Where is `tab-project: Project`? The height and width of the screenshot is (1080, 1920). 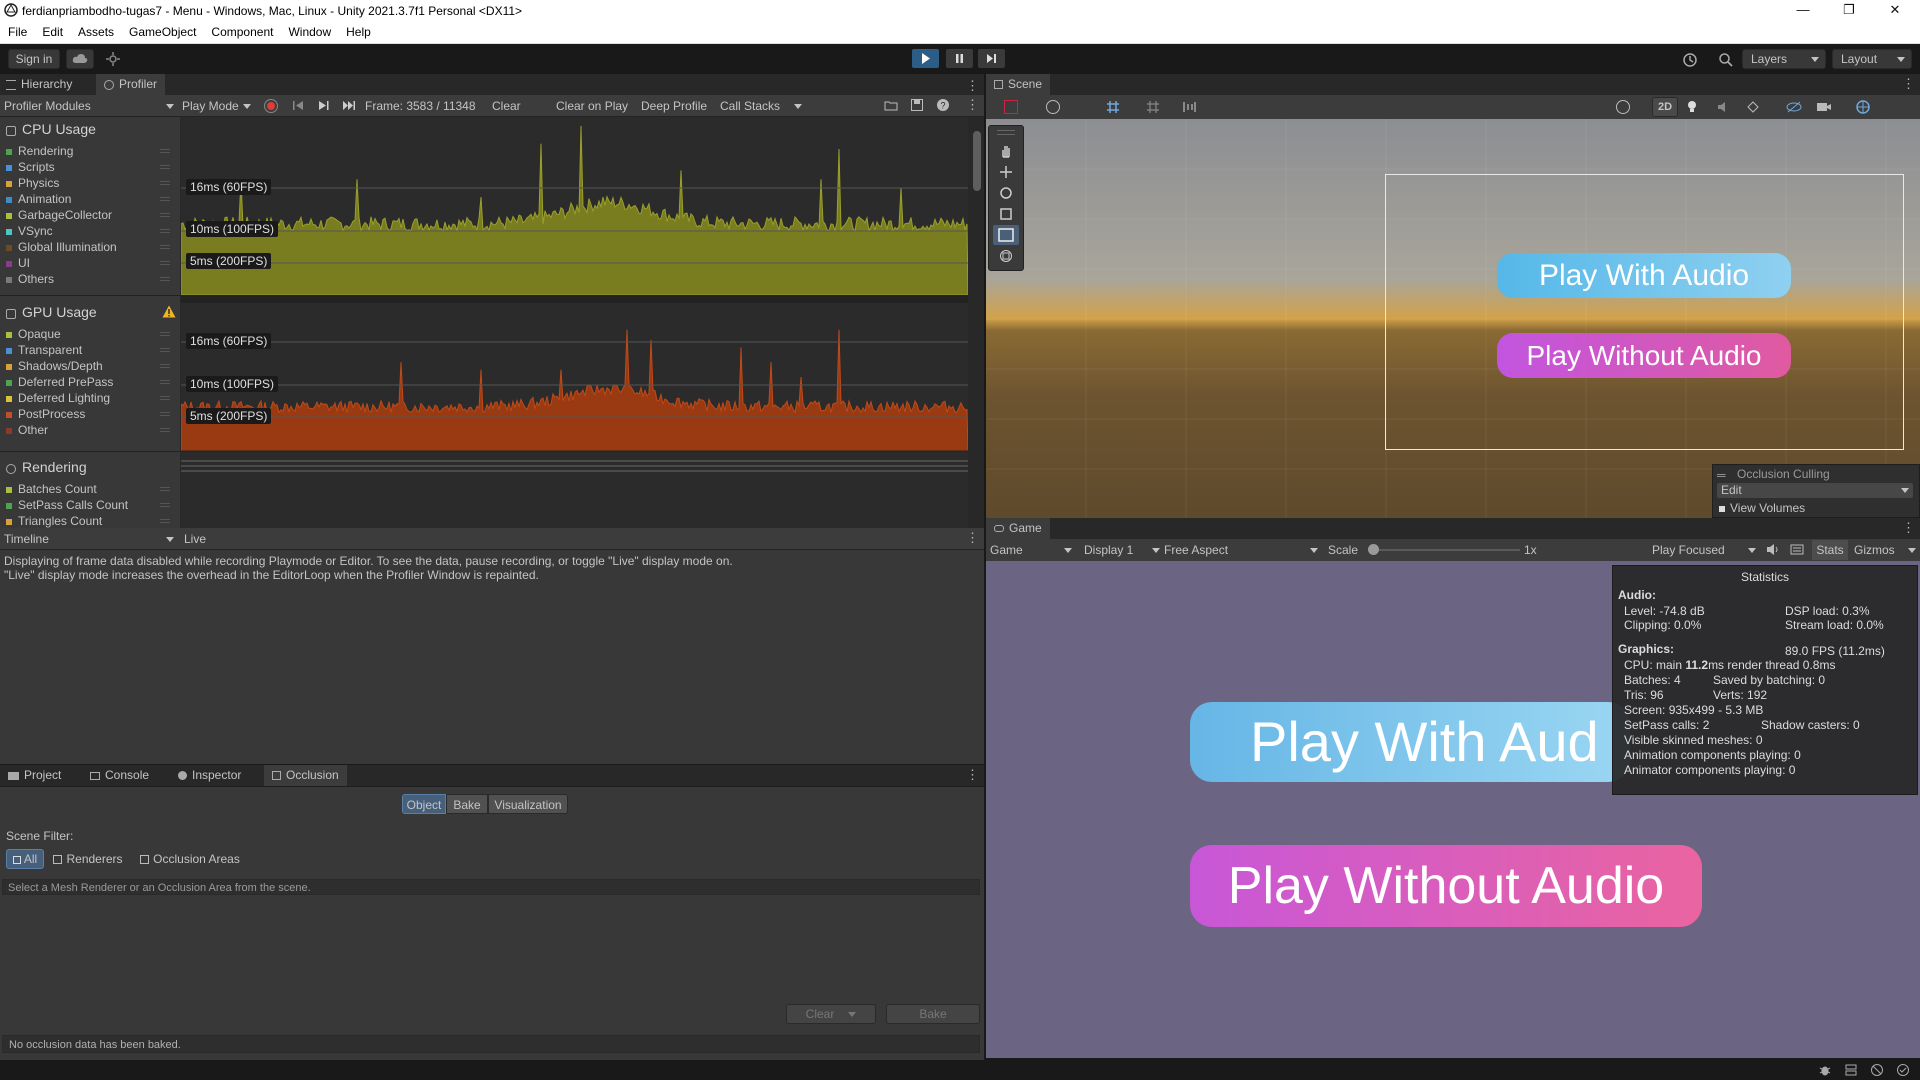 tab-project: Project is located at coordinates (34, 775).